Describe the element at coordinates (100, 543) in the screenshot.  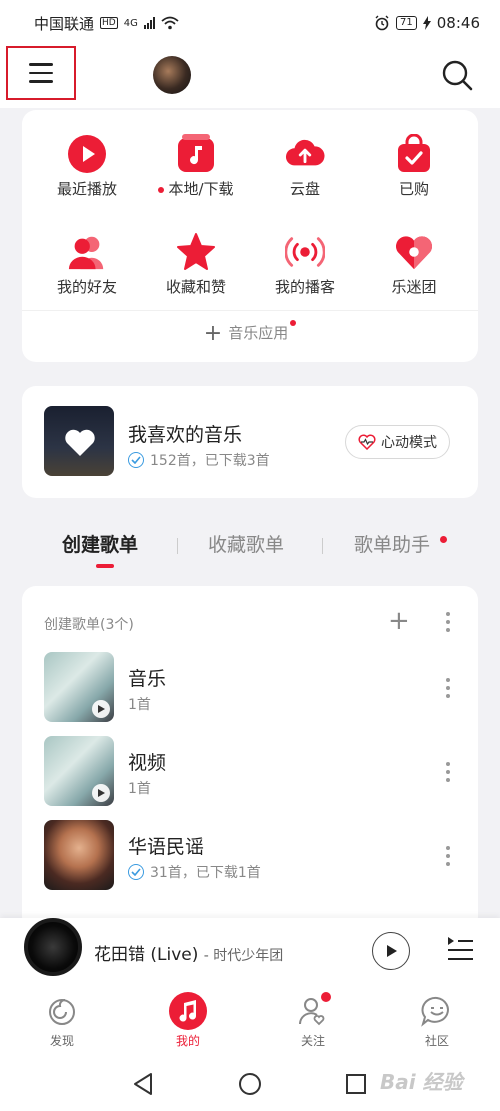
I see `tab-created: 创建歌单` at that location.